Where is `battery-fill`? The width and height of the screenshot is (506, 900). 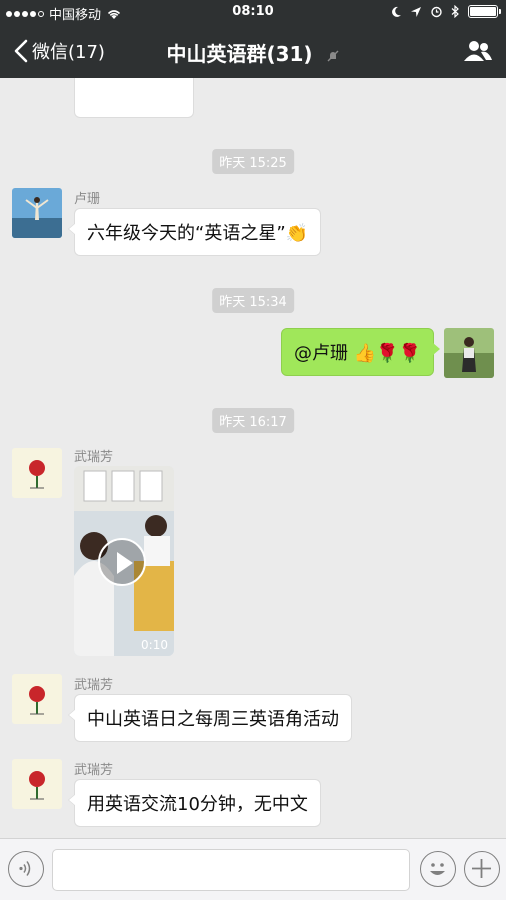 battery-fill is located at coordinates (483, 11).